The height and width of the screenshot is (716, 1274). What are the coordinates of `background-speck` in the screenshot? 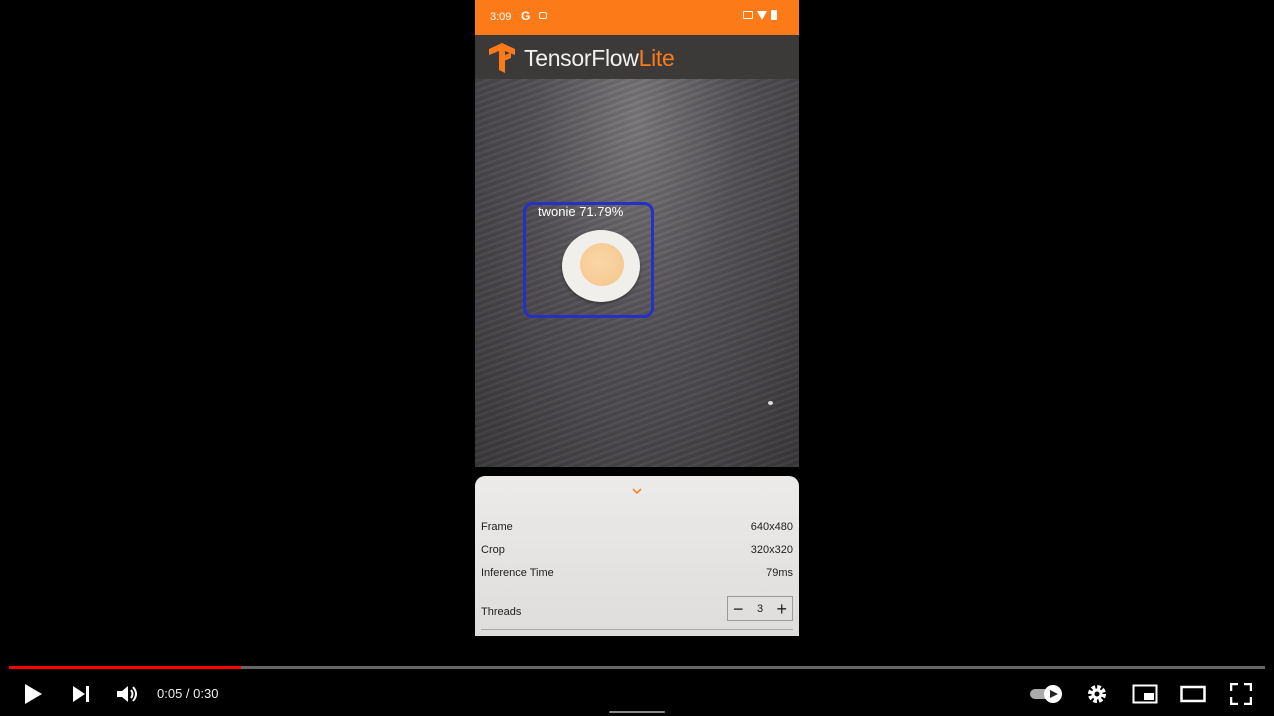 It's located at (770, 403).